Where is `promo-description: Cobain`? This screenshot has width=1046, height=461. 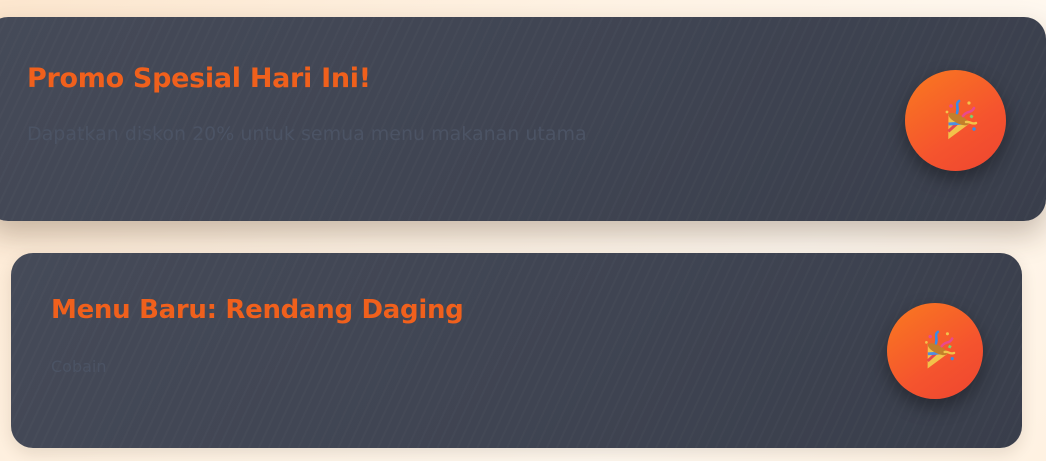 promo-description: Cobain is located at coordinates (79, 366).